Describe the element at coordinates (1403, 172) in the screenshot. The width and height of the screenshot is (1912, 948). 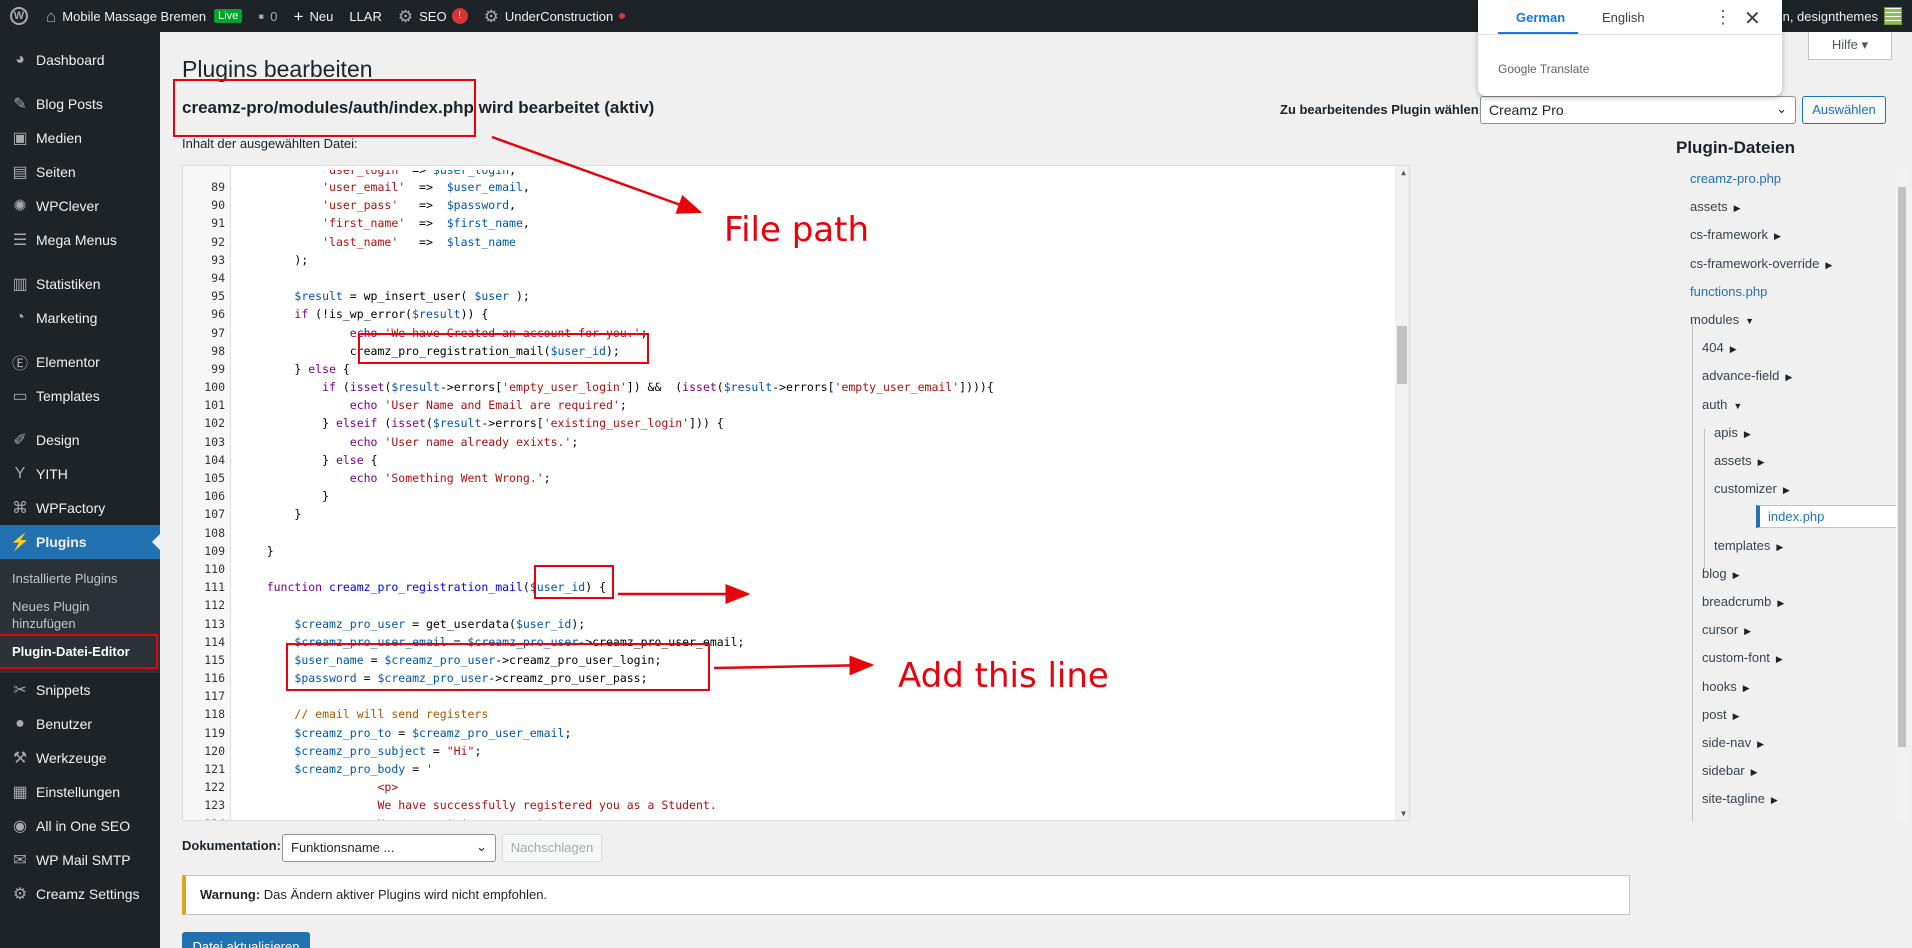
I see `scroll-up-icon: ▲` at that location.